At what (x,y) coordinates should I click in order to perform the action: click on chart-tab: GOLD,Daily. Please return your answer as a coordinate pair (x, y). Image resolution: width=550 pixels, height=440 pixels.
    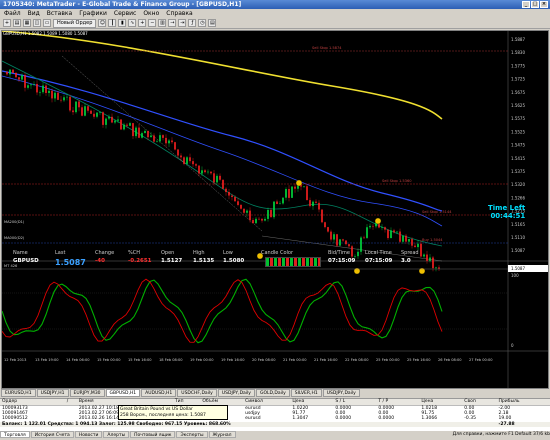
    Looking at the image, I should click on (272, 393).